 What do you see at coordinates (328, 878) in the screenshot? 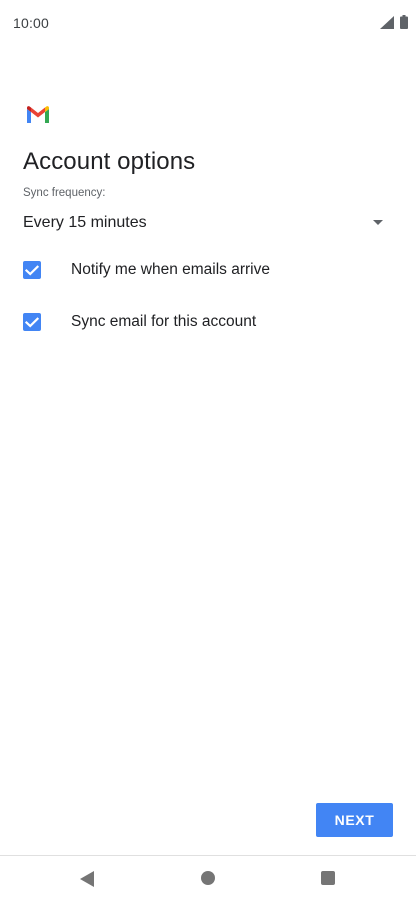
I see `recents-icon` at bounding box center [328, 878].